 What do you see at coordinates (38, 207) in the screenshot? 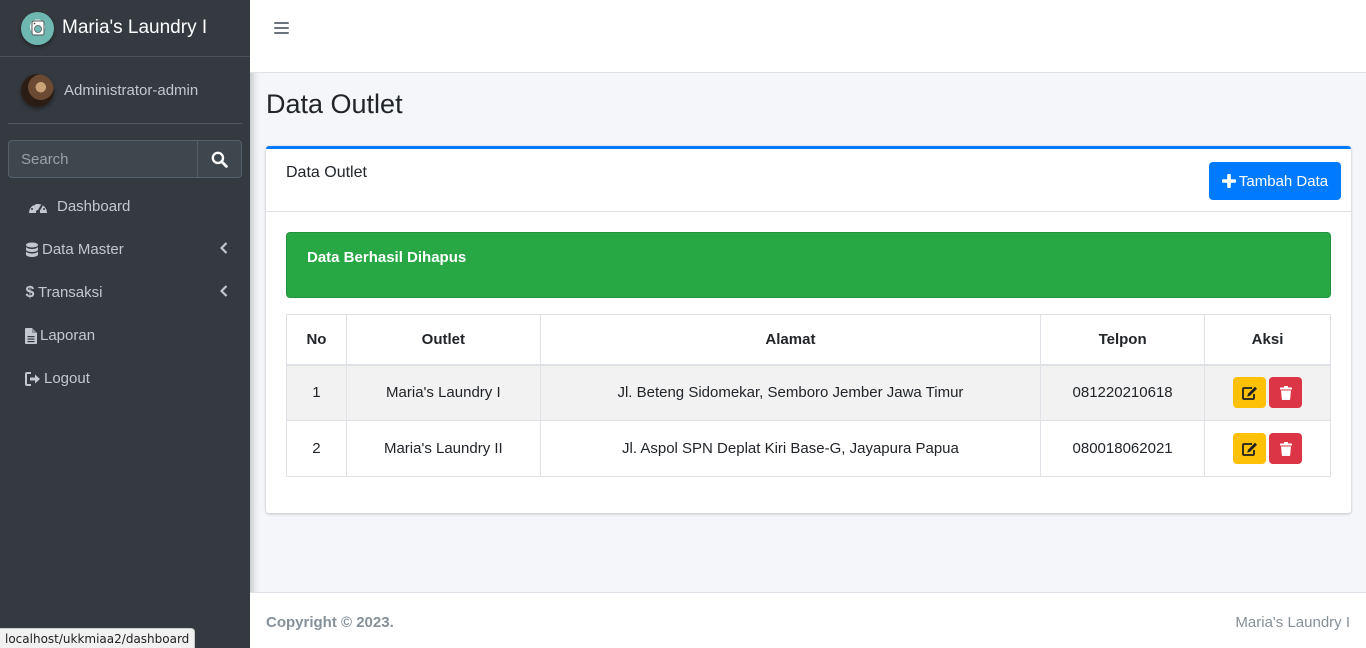
I see `tachometer-icon` at bounding box center [38, 207].